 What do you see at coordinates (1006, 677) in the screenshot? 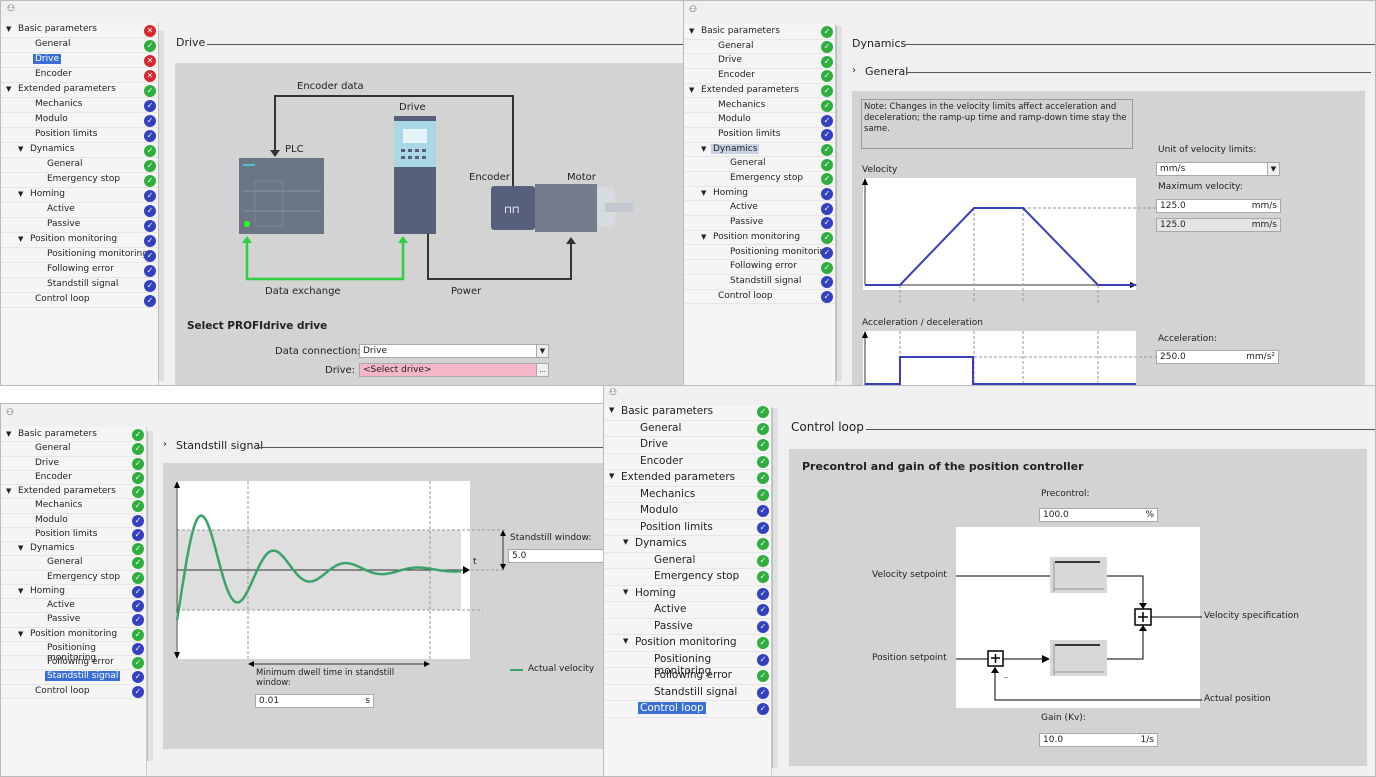
I see `minus-sign: –` at bounding box center [1006, 677].